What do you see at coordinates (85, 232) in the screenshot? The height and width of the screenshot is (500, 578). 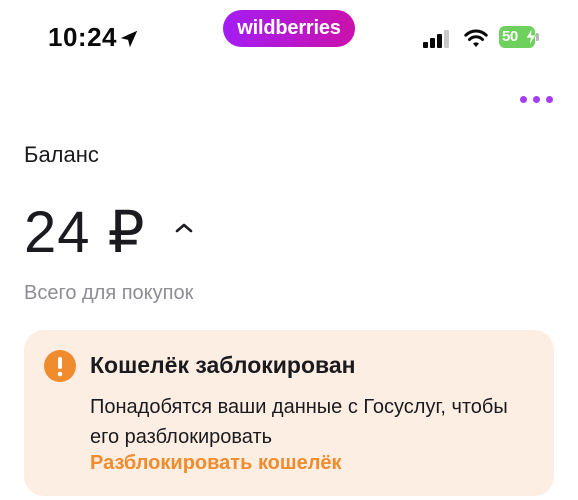 I see `balance-amount: 24 ₽` at bounding box center [85, 232].